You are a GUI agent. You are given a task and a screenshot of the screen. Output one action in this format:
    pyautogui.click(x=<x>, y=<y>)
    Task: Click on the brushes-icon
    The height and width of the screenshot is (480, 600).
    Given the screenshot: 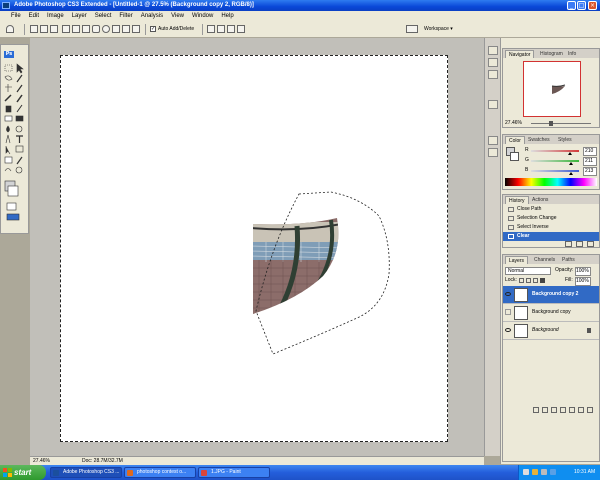 What is the action you would take?
    pyautogui.click(x=493, y=62)
    